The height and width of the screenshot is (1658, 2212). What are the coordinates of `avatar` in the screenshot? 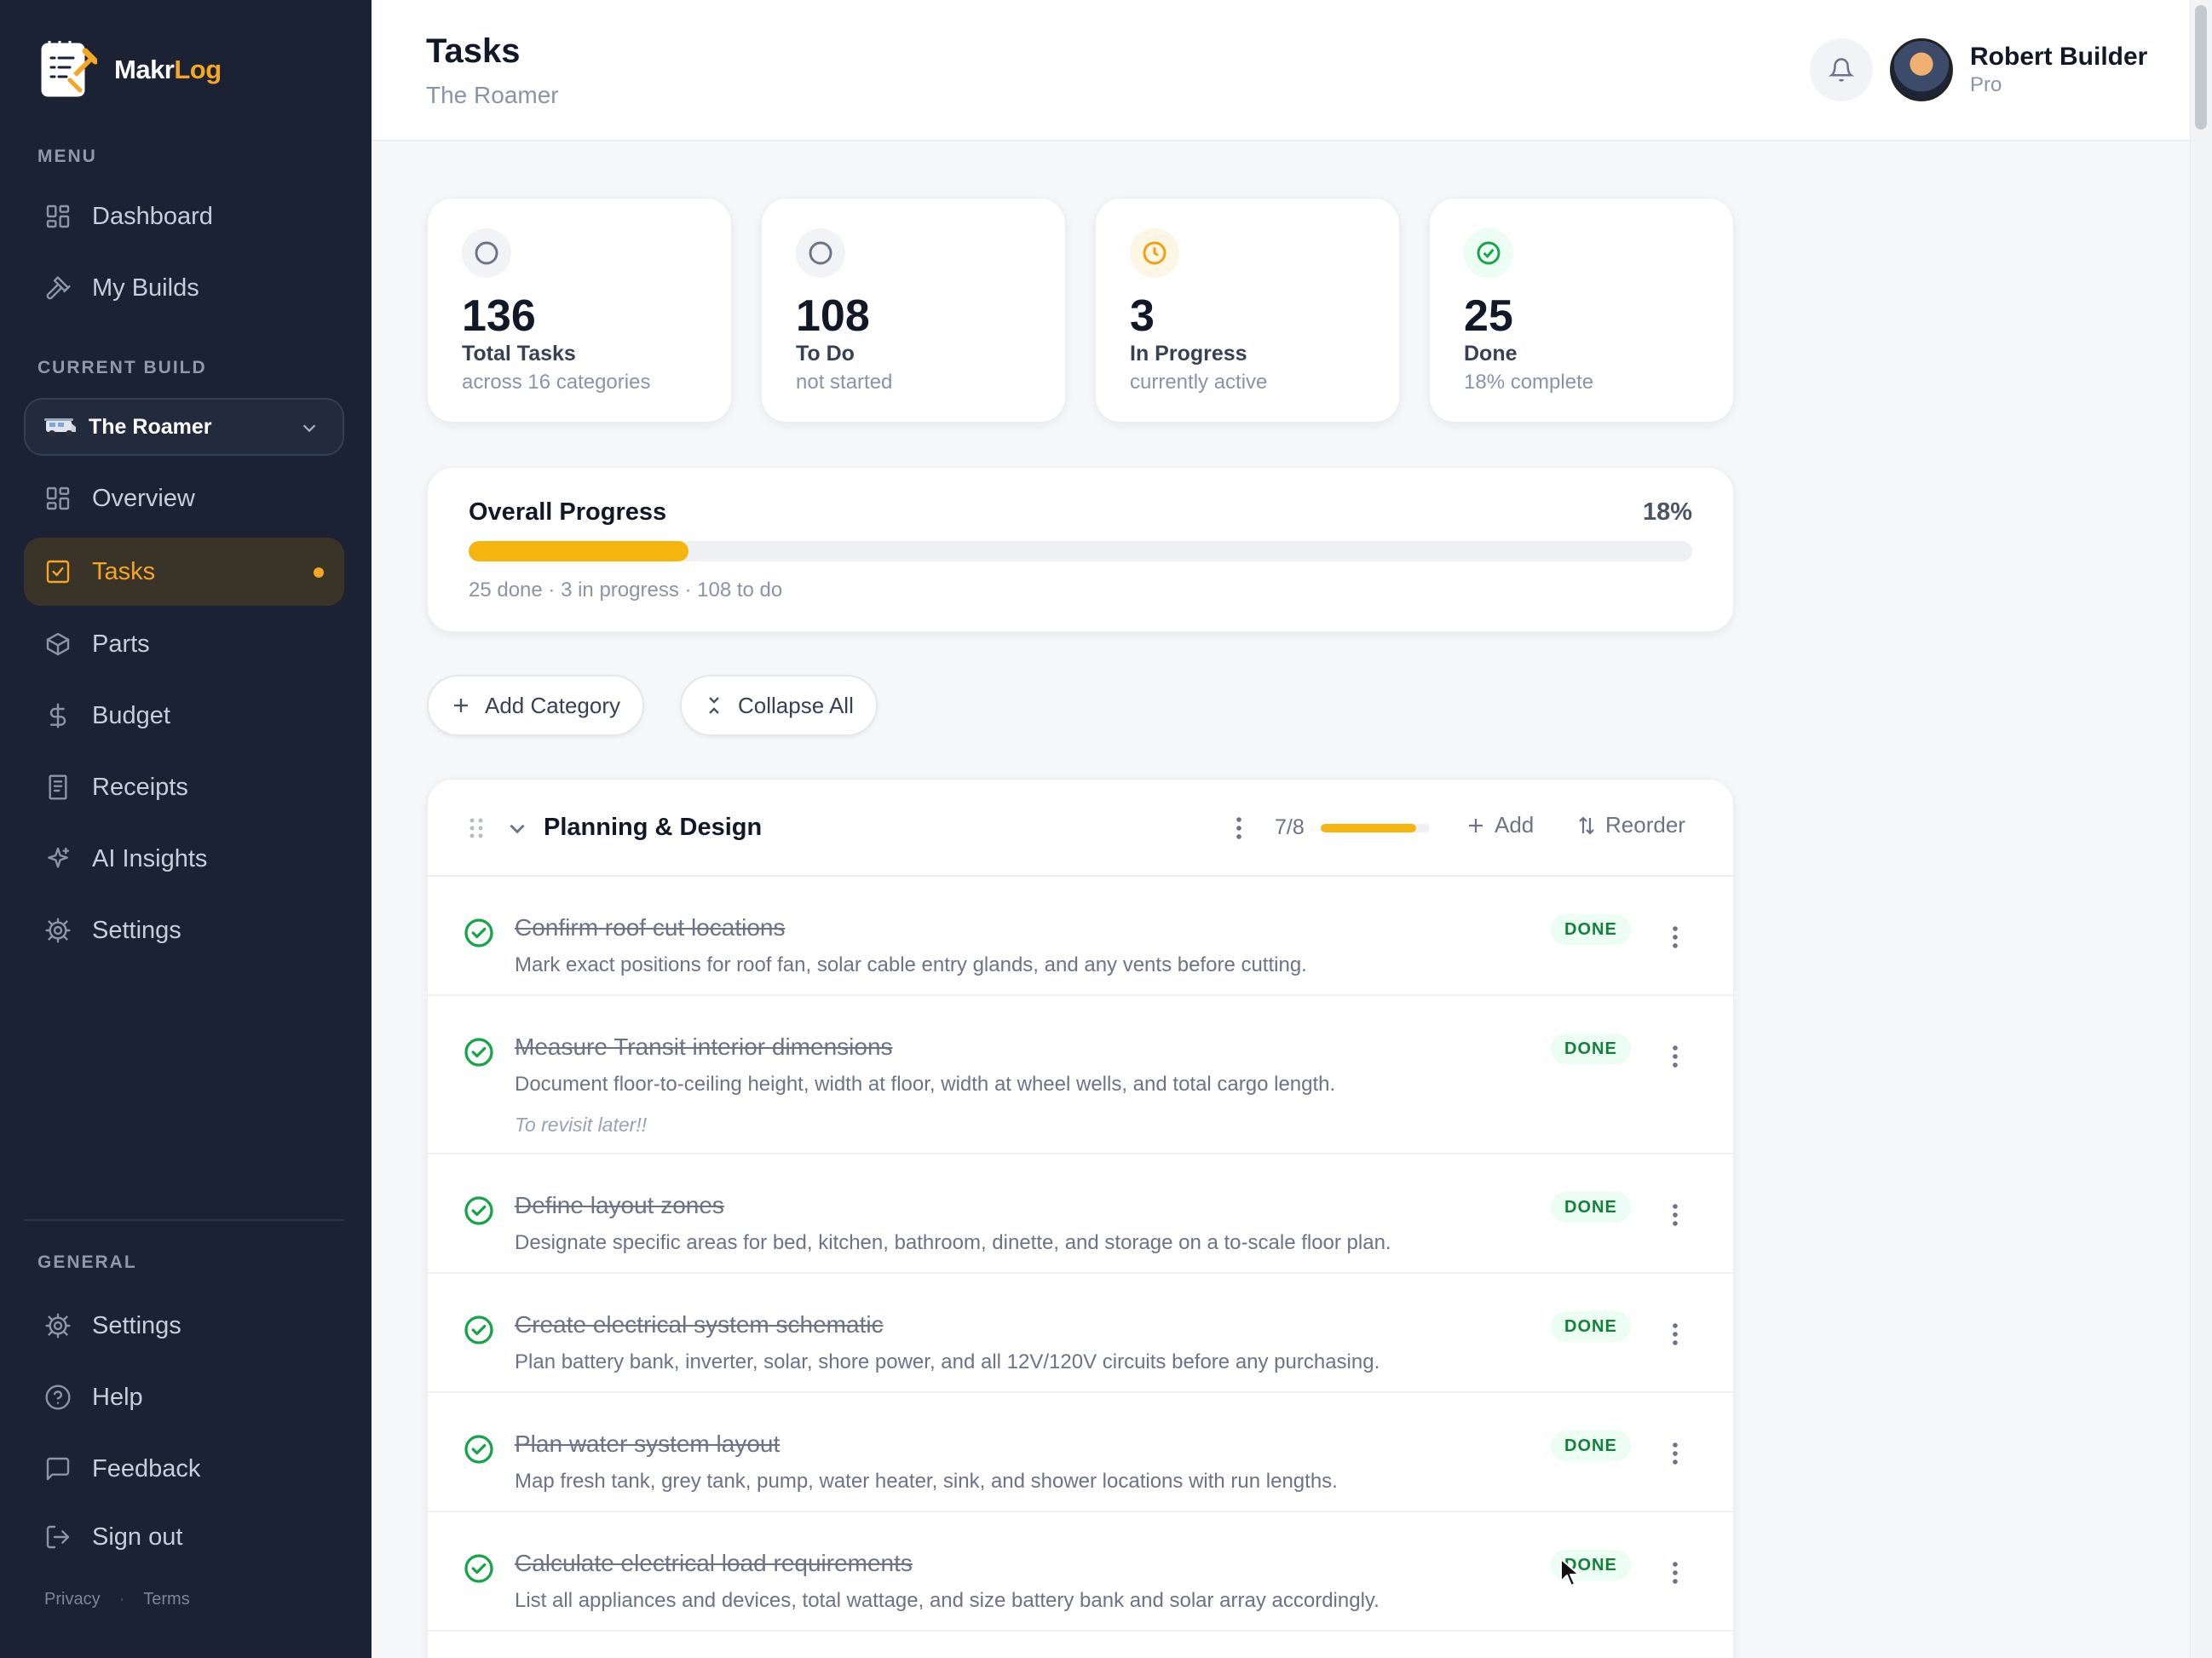 It's located at (1921, 69).